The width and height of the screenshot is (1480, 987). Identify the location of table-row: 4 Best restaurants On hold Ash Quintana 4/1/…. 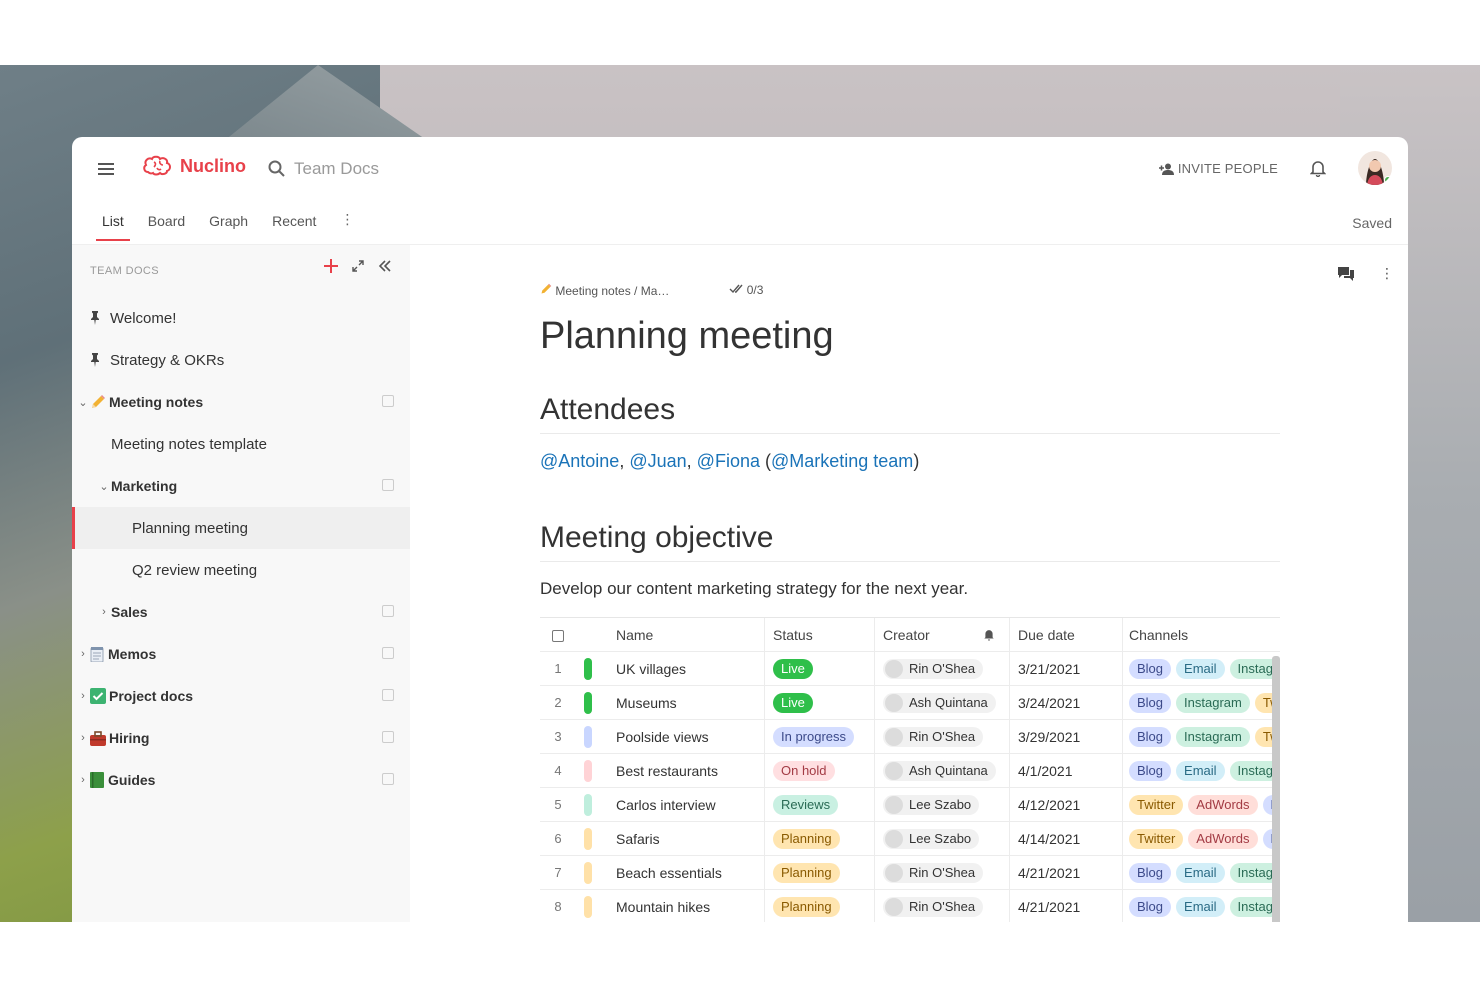
(910, 771).